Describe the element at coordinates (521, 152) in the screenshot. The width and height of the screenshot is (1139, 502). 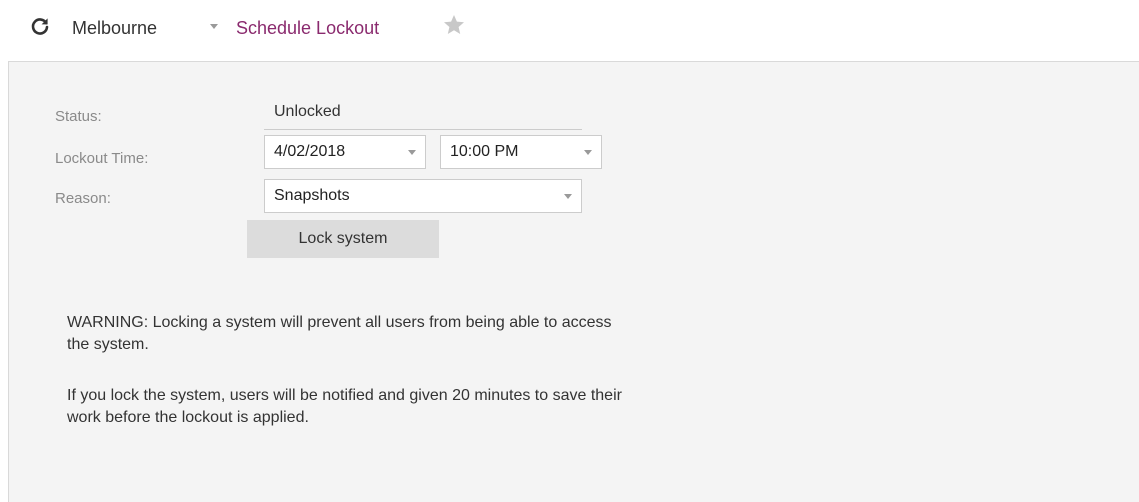
I see `lockout-time-select: 10:00 PM` at that location.